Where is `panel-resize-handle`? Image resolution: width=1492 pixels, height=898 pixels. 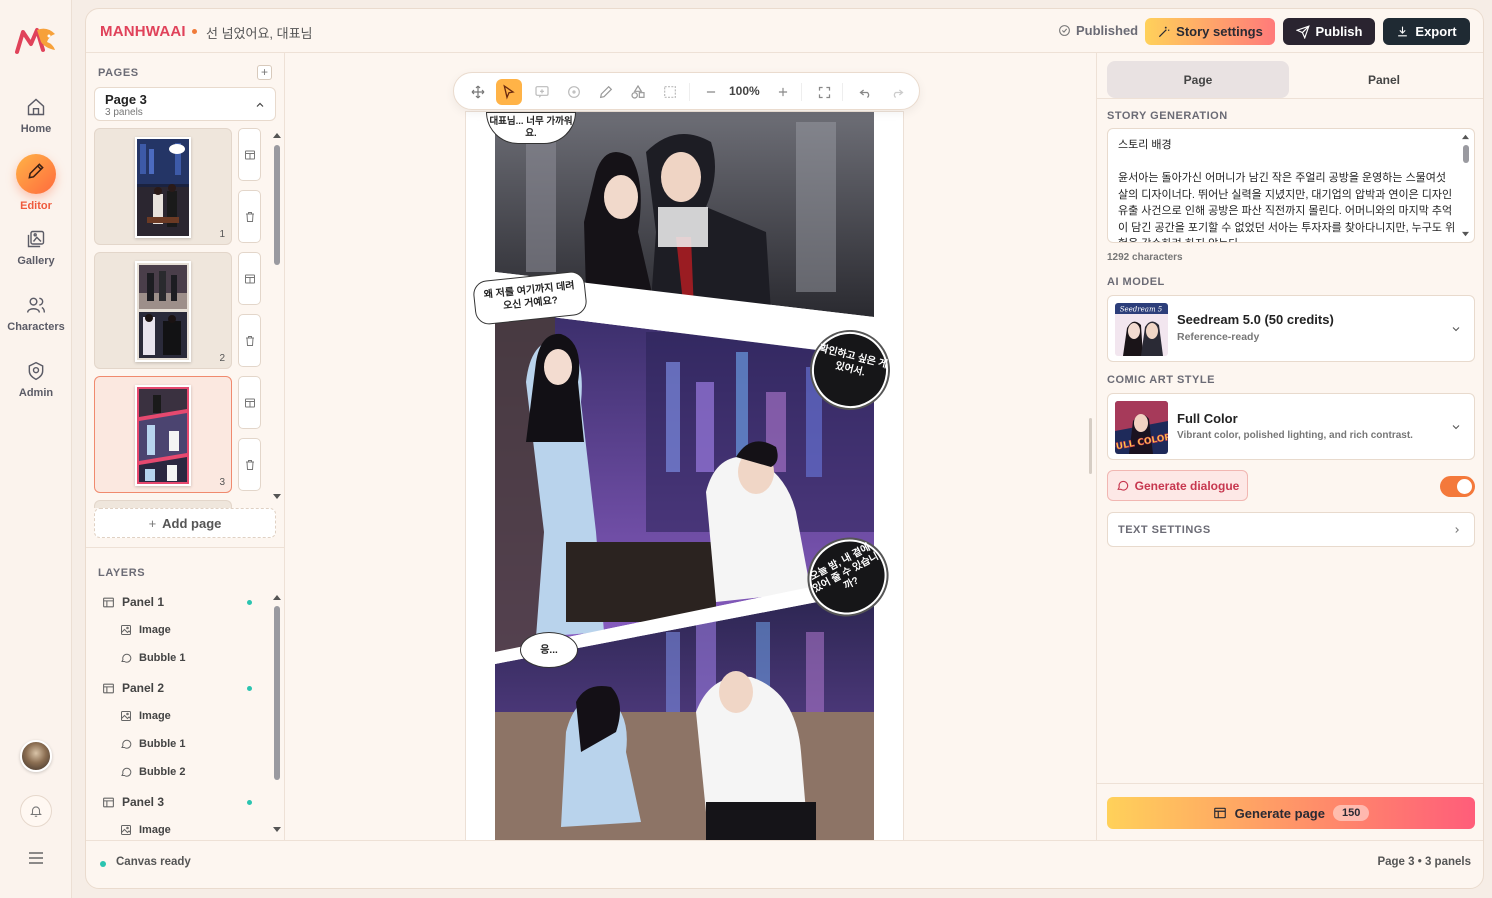
panel-resize-handle is located at coordinates (1090, 446).